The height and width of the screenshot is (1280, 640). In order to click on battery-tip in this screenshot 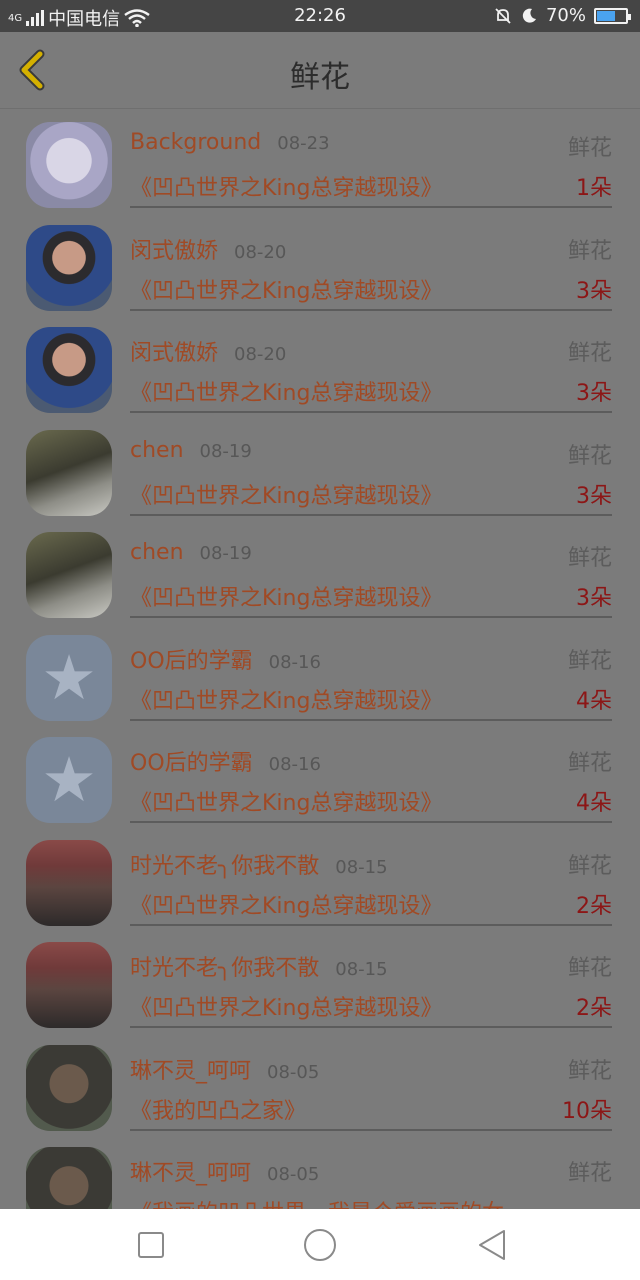, I will do `click(629, 16)`.